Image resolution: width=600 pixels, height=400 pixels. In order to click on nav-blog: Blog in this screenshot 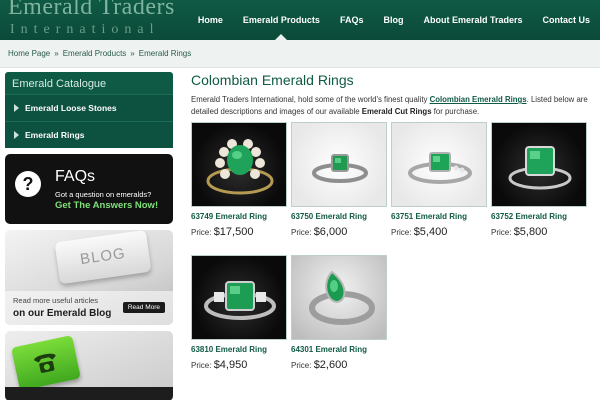, I will do `click(393, 20)`.